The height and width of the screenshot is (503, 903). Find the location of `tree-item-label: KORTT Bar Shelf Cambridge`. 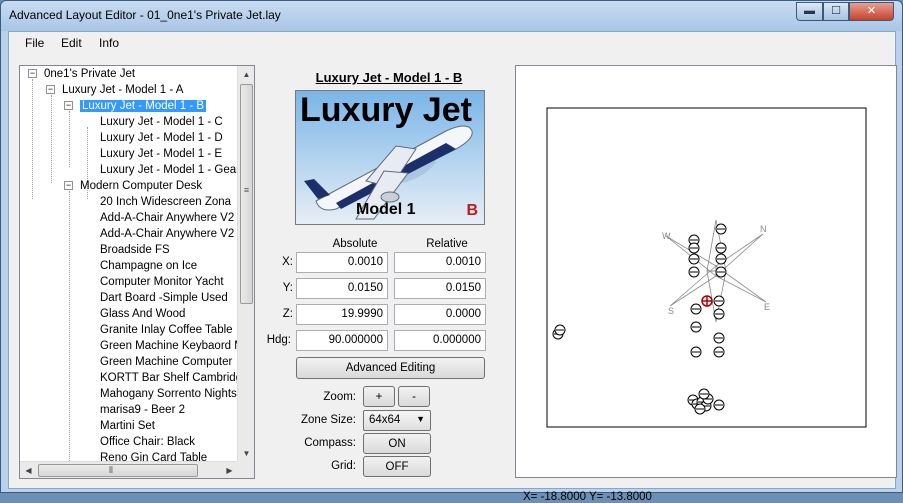

tree-item-label: KORTT Bar Shelf Cambridge is located at coordinates (174, 378).